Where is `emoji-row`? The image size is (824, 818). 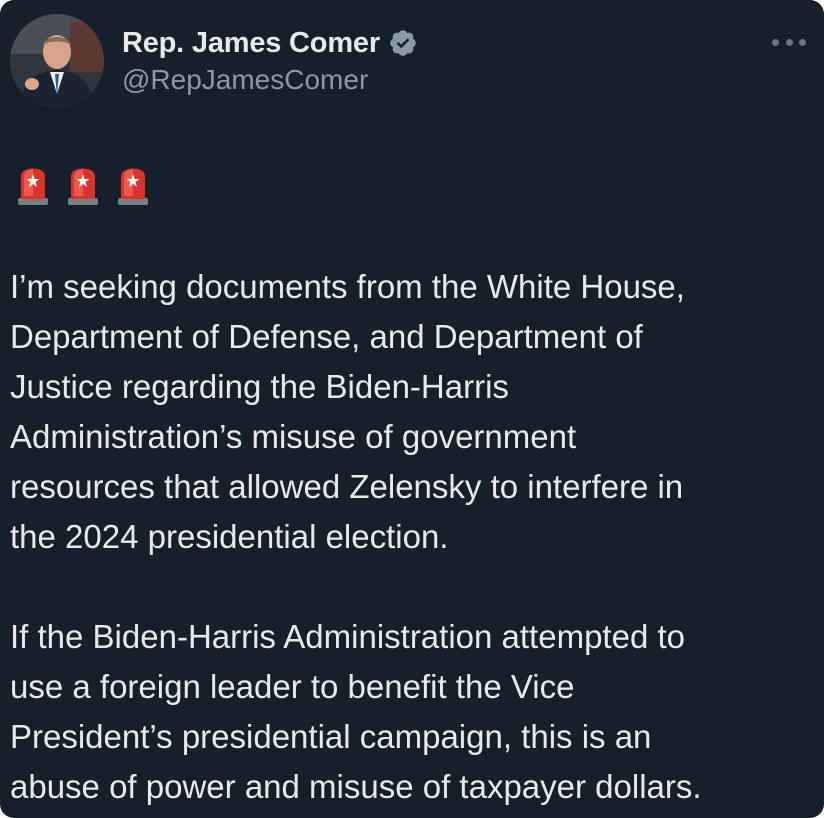
emoji-row is located at coordinates (83, 184).